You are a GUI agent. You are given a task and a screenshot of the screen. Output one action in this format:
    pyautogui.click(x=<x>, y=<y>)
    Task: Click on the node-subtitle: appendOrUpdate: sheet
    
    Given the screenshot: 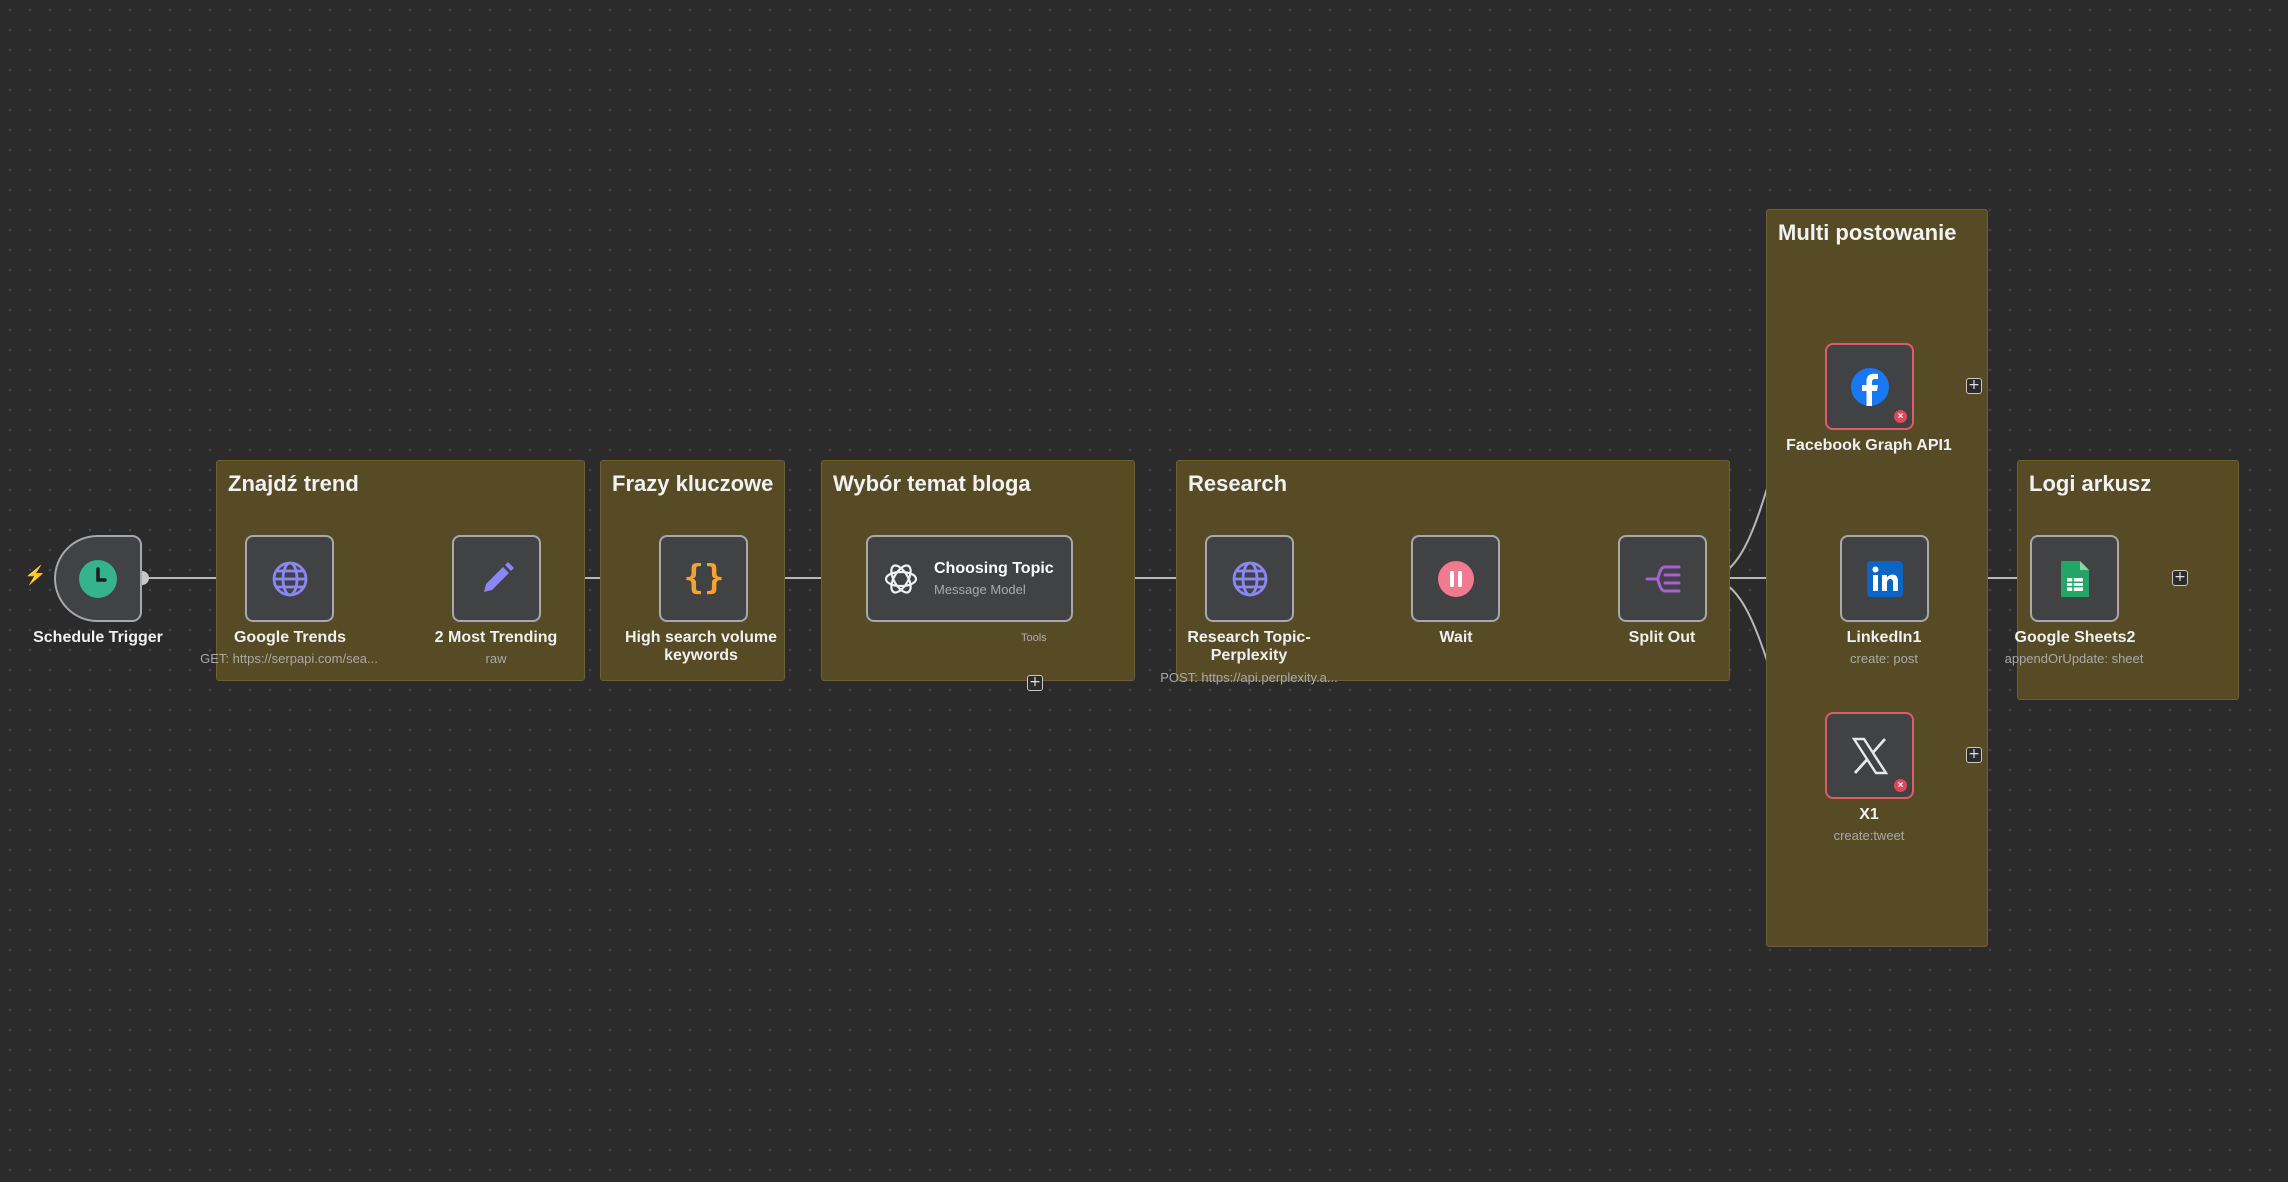 What is the action you would take?
    pyautogui.click(x=2074, y=658)
    